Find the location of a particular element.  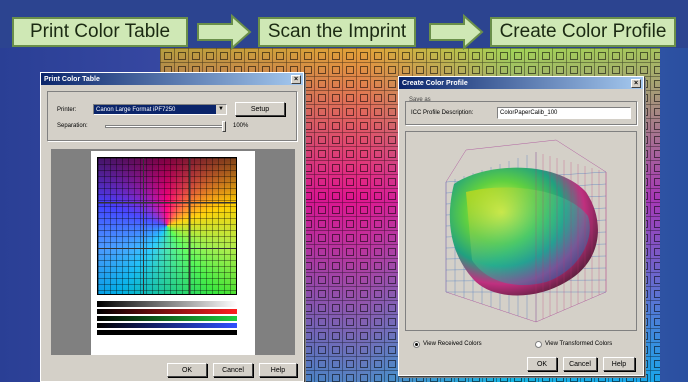

printer-select: Canon Large Format iPF7250 ▼ is located at coordinates (160, 109).